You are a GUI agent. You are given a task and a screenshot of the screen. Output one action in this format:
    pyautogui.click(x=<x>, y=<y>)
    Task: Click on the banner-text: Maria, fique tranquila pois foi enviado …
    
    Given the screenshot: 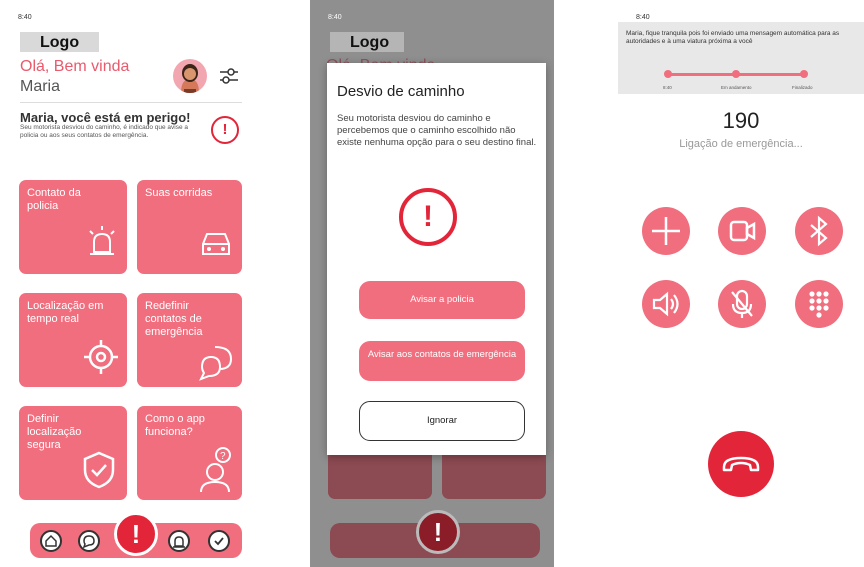 What is the action you would take?
    pyautogui.click(x=733, y=37)
    